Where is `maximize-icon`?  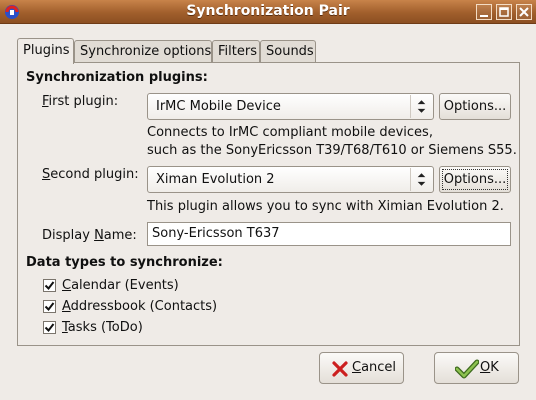
maximize-icon is located at coordinates (504, 12).